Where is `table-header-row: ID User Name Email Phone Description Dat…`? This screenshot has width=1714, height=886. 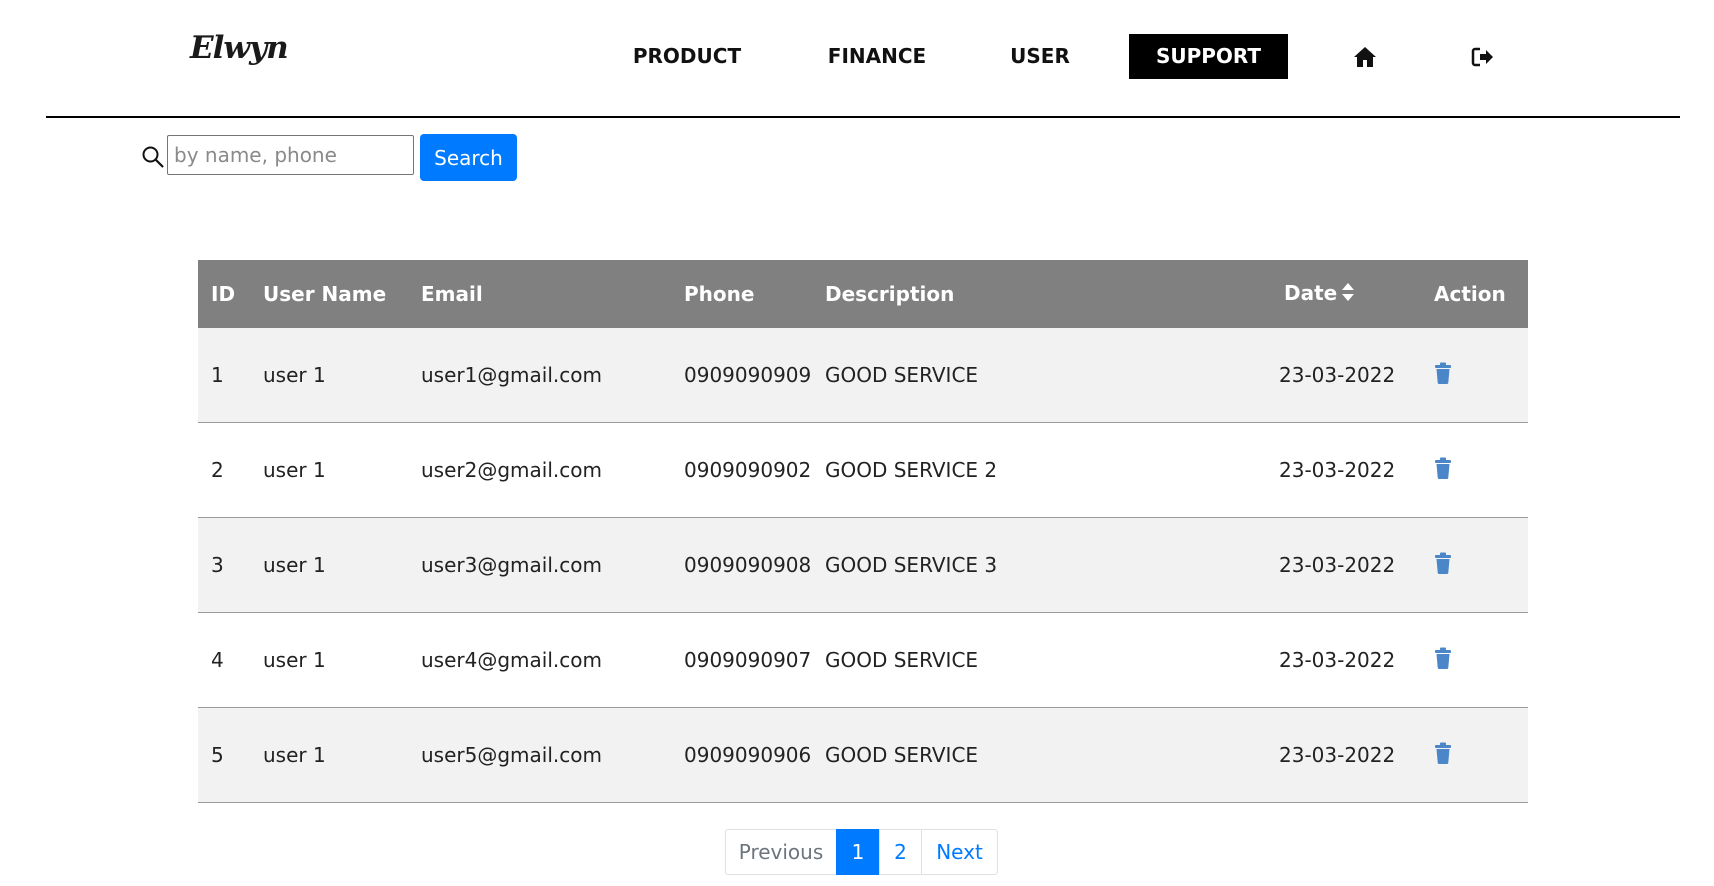 table-header-row: ID User Name Email Phone Description Dat… is located at coordinates (863, 294).